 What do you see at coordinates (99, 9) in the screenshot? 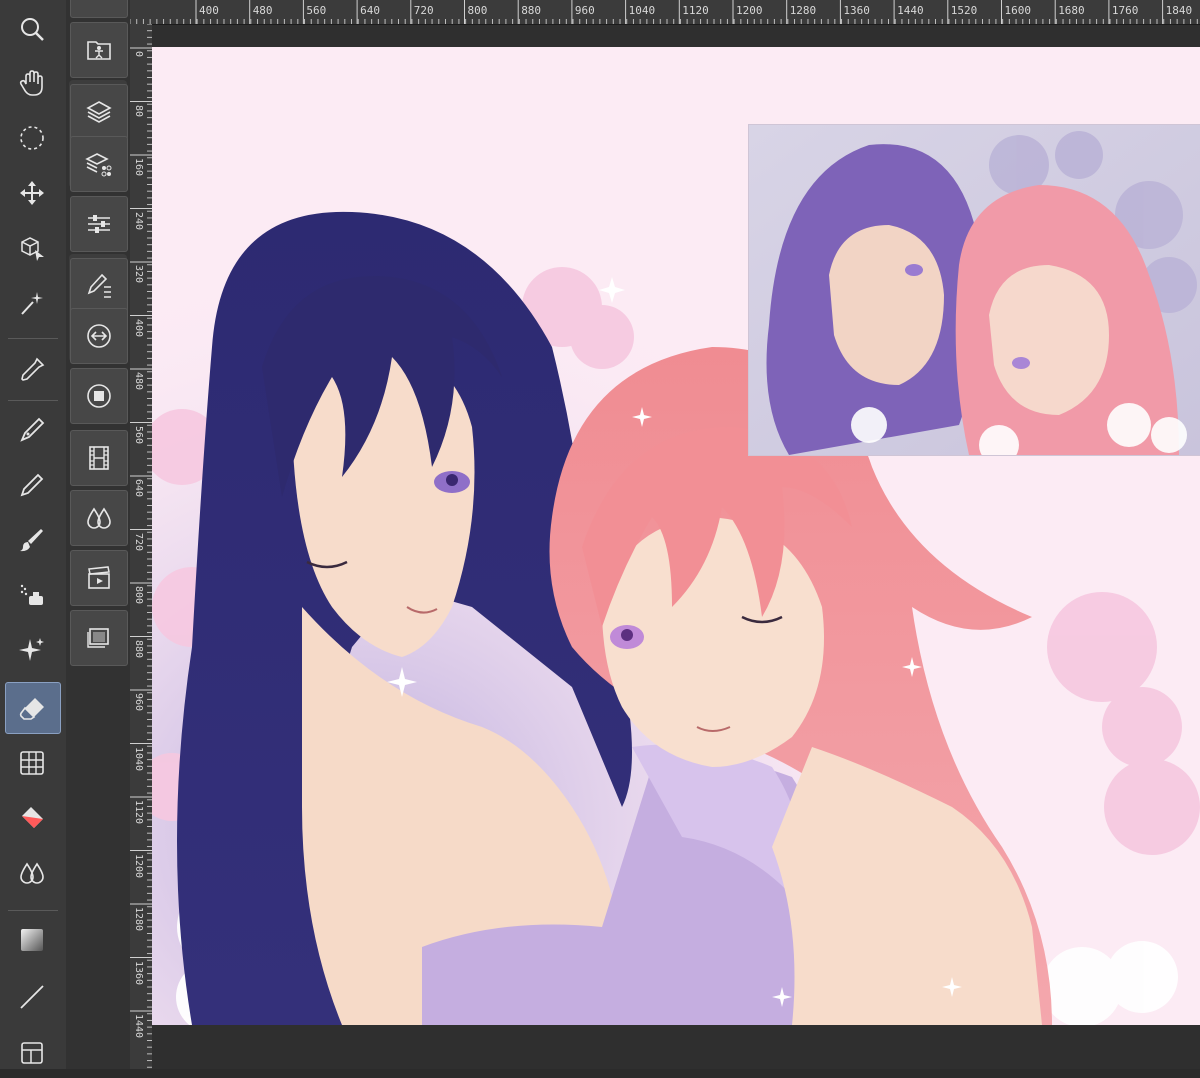
I see `top-partial-button` at bounding box center [99, 9].